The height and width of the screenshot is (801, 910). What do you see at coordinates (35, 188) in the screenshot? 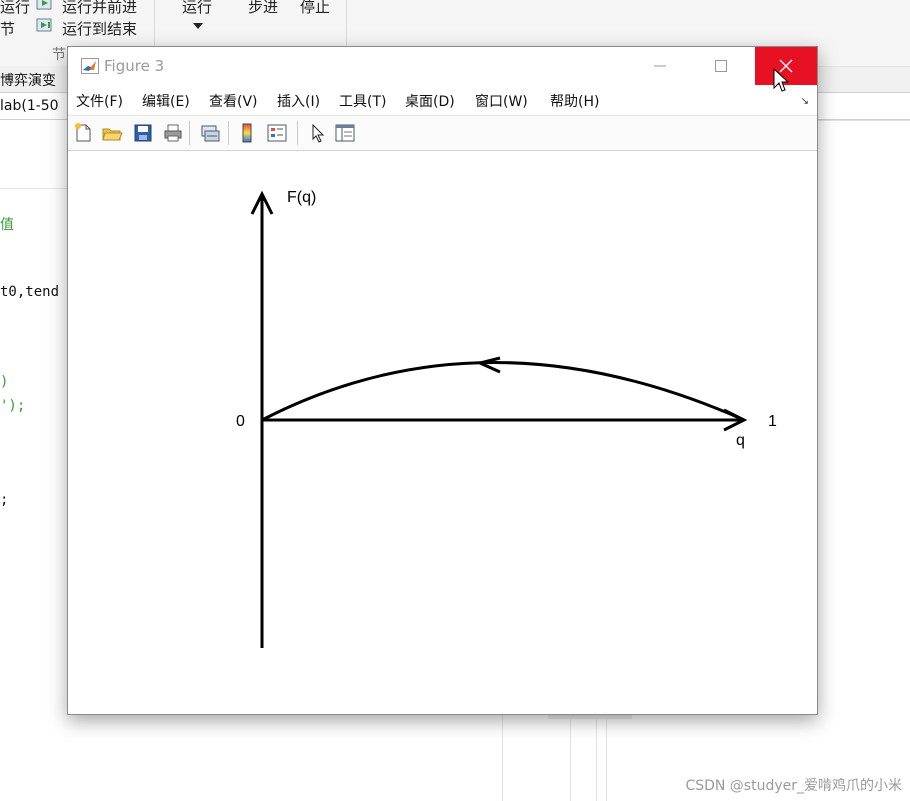
I see `editor-divider` at bounding box center [35, 188].